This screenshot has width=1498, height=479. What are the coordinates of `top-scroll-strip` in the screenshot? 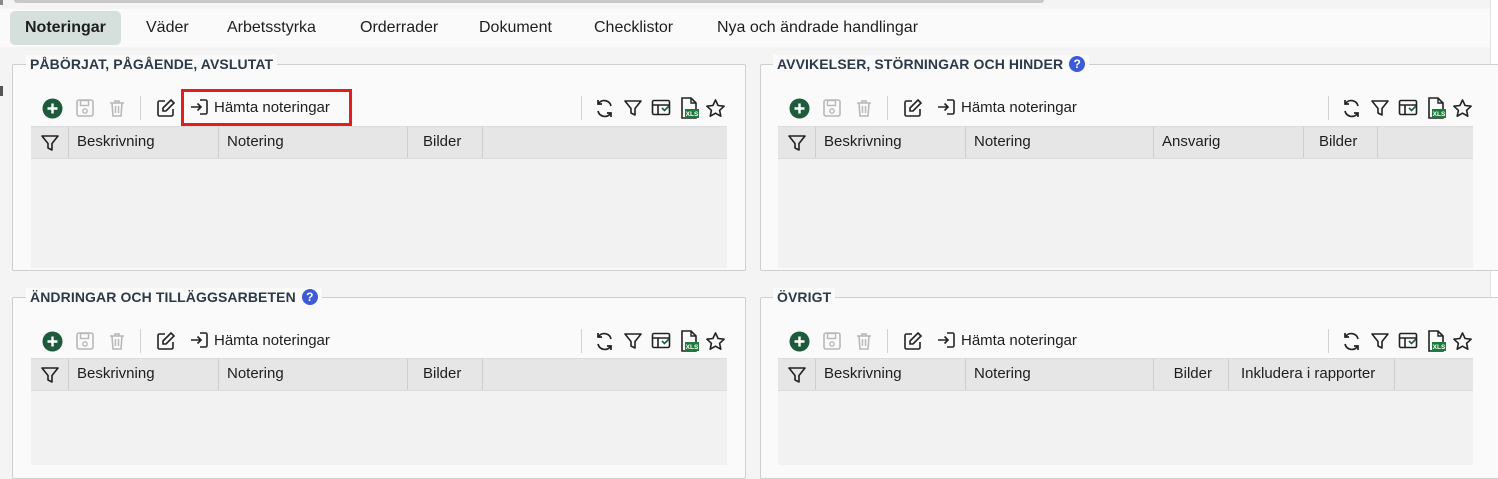 It's located at (749, 4).